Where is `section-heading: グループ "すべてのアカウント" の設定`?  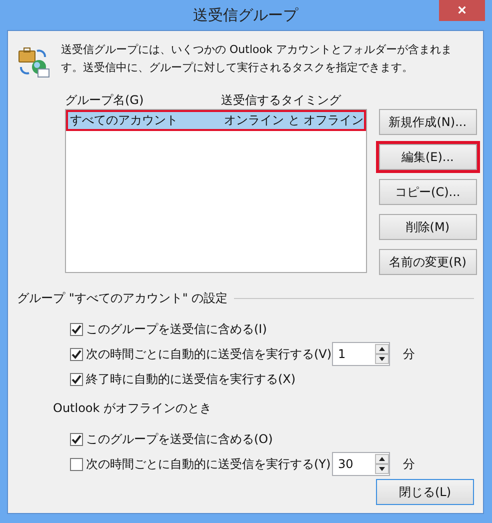
section-heading: グループ "すべてのアカウント" の設定 is located at coordinates (122, 298).